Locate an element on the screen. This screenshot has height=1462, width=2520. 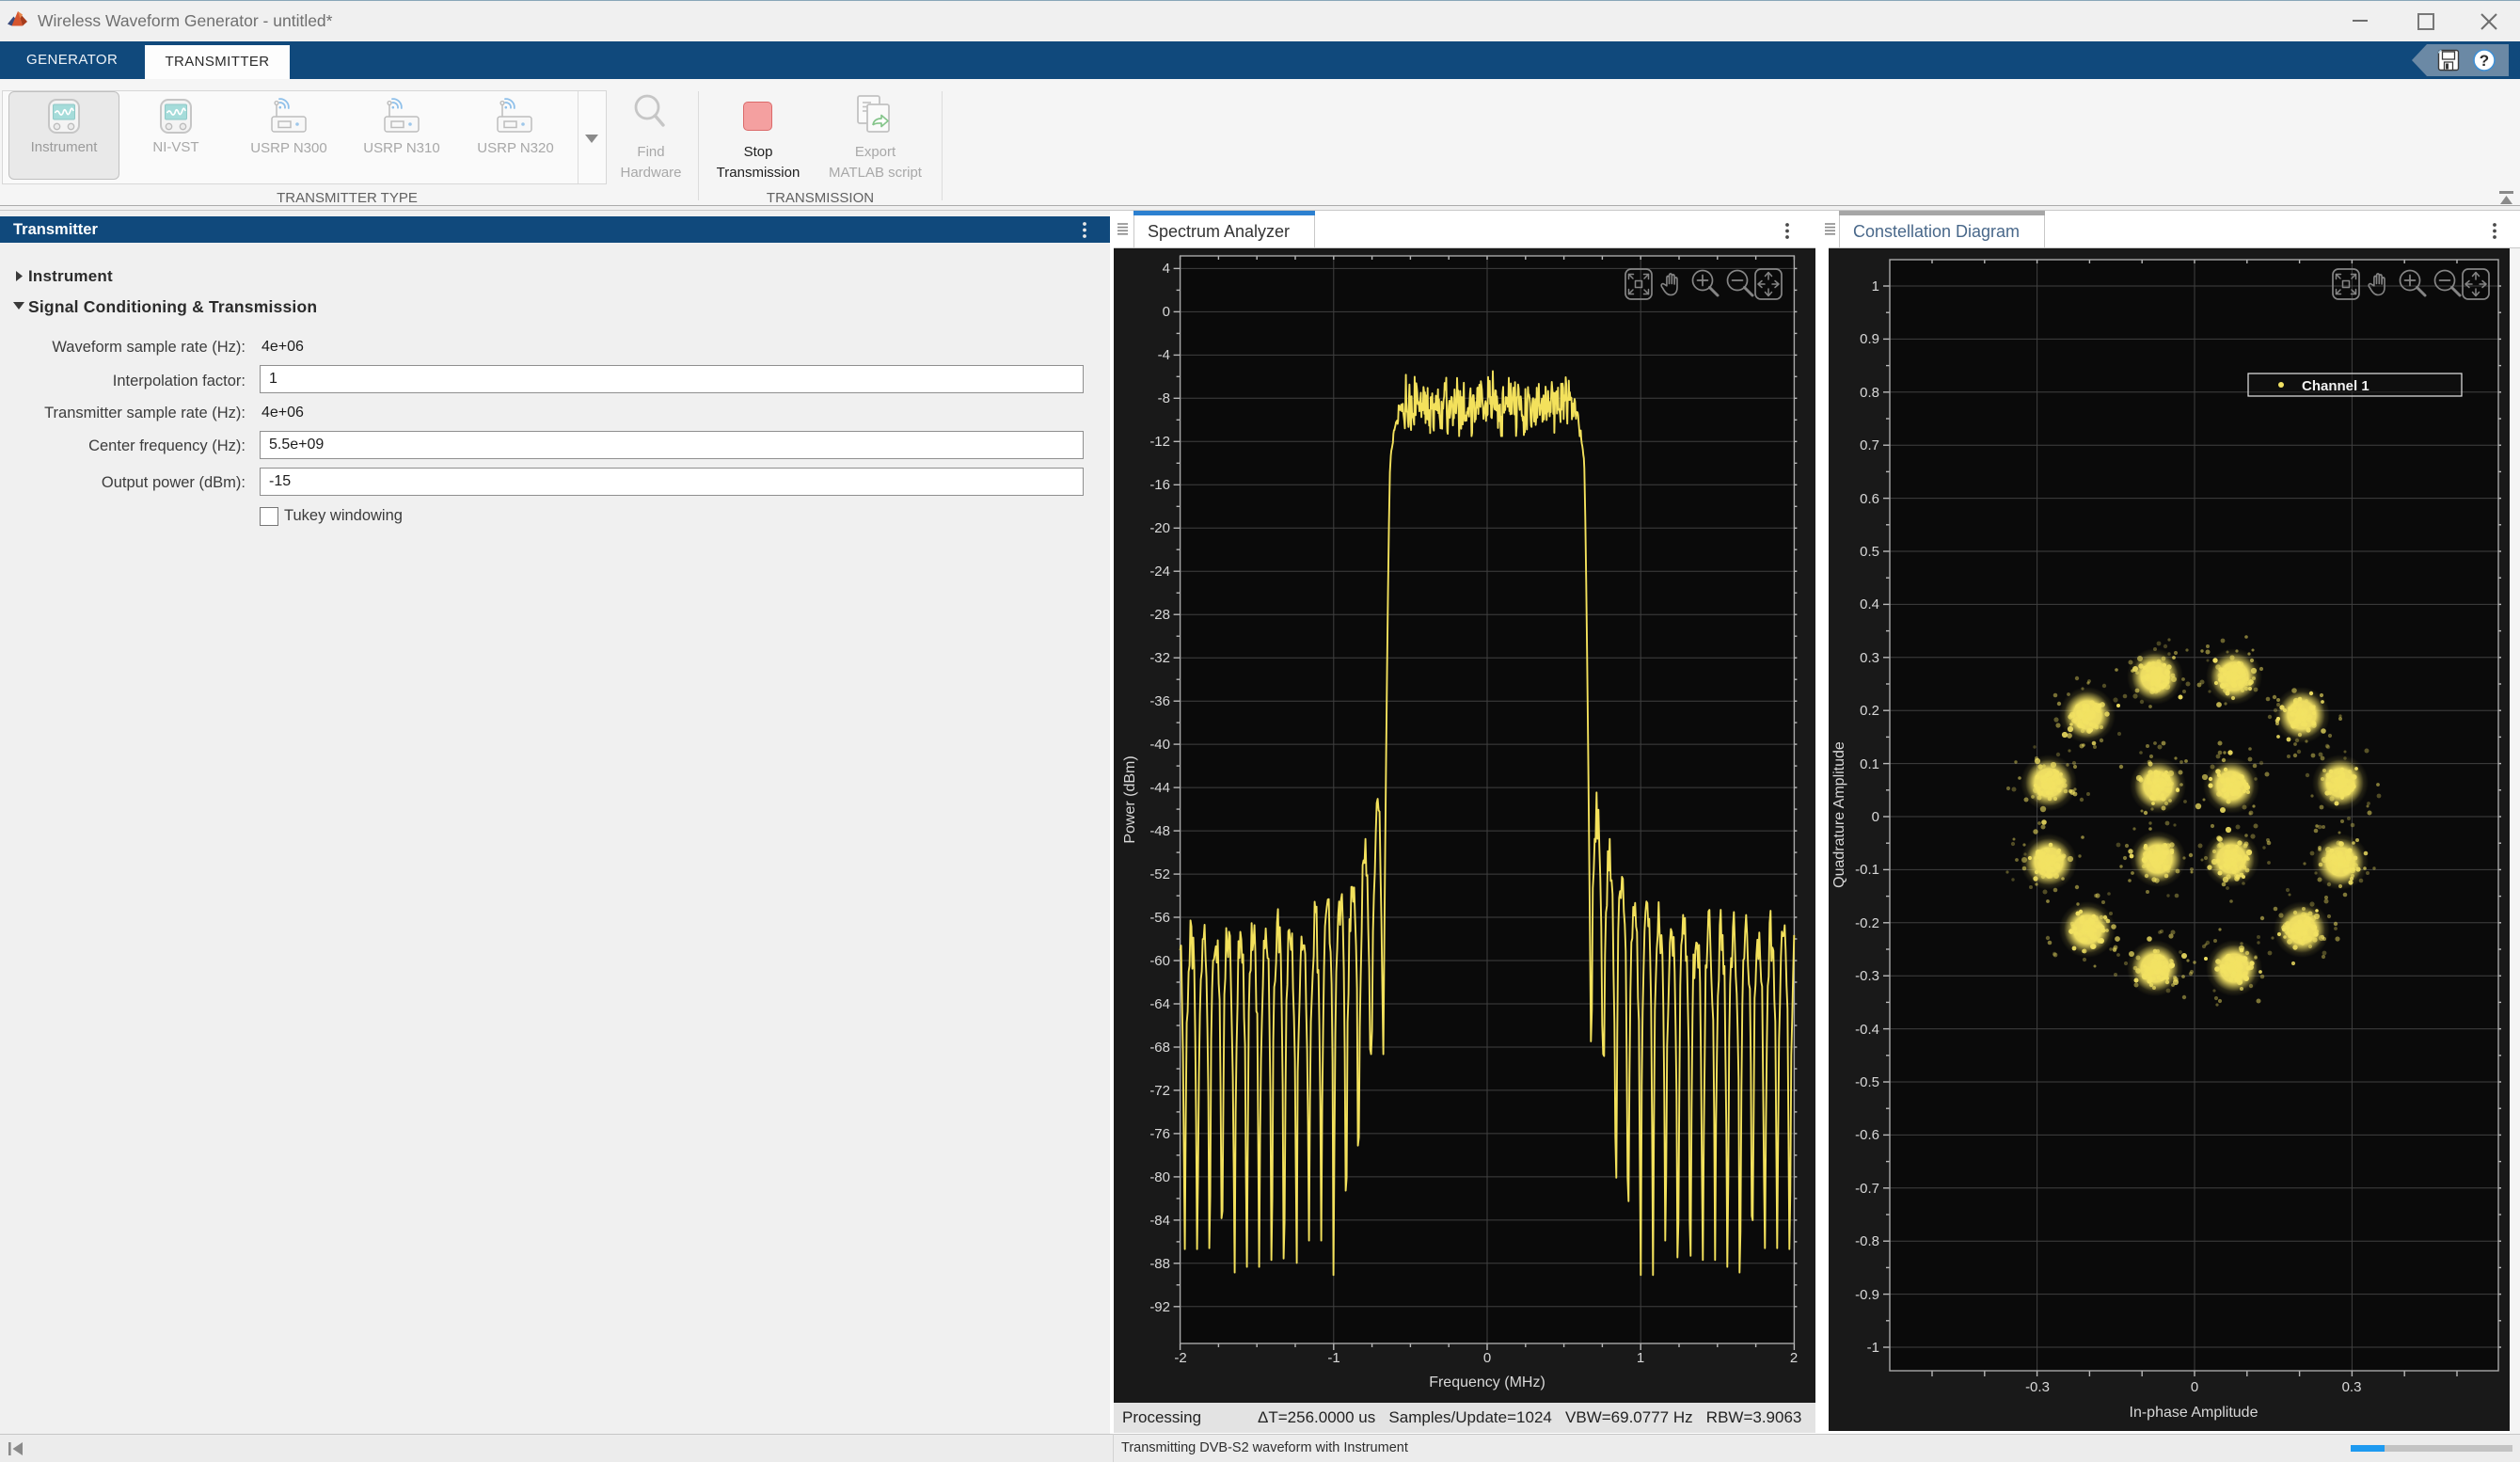
svg-text: -48 is located at coordinates (1159, 831).